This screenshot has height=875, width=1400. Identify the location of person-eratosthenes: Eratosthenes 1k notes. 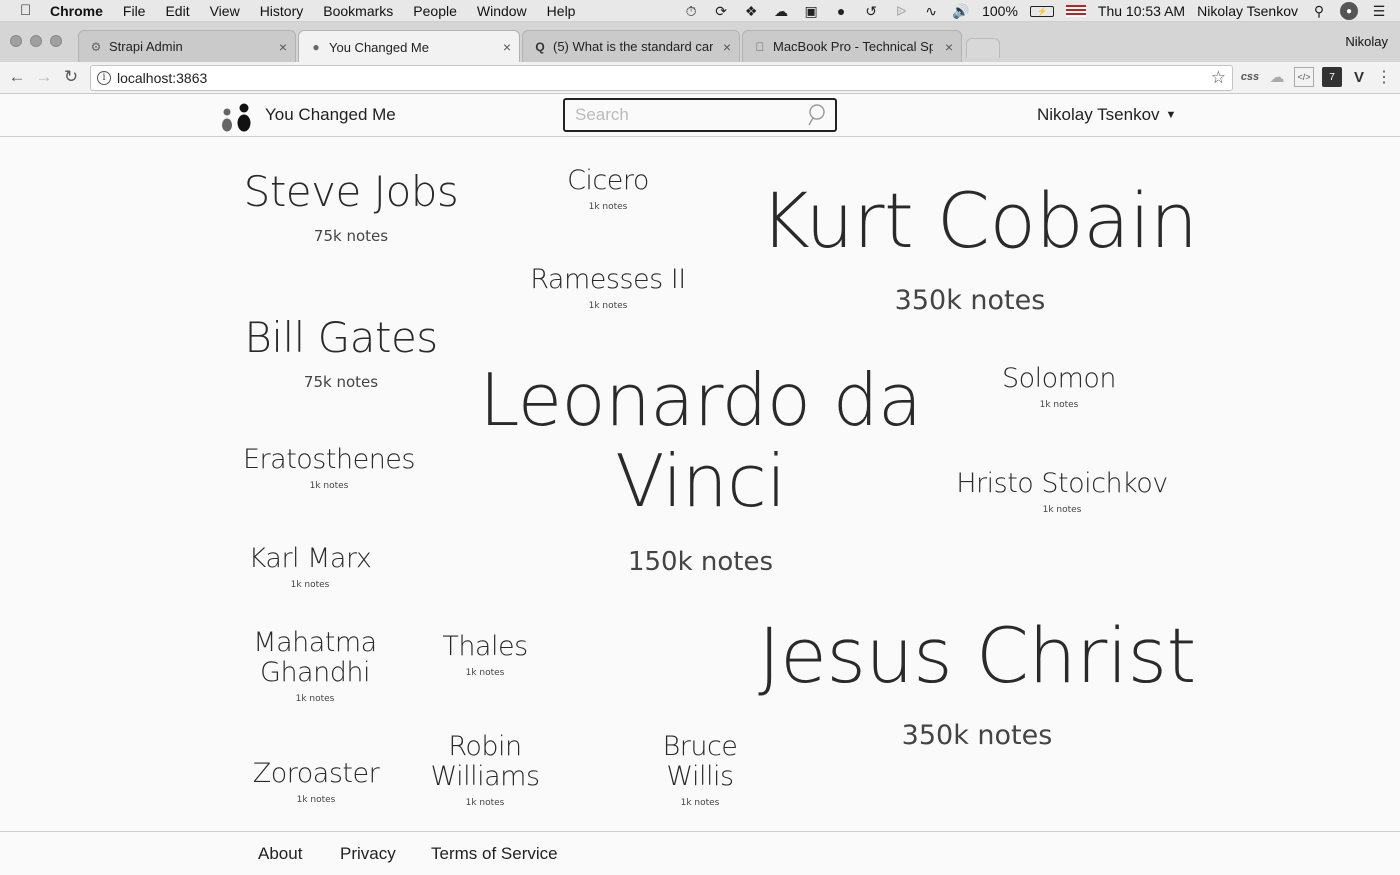
(329, 467).